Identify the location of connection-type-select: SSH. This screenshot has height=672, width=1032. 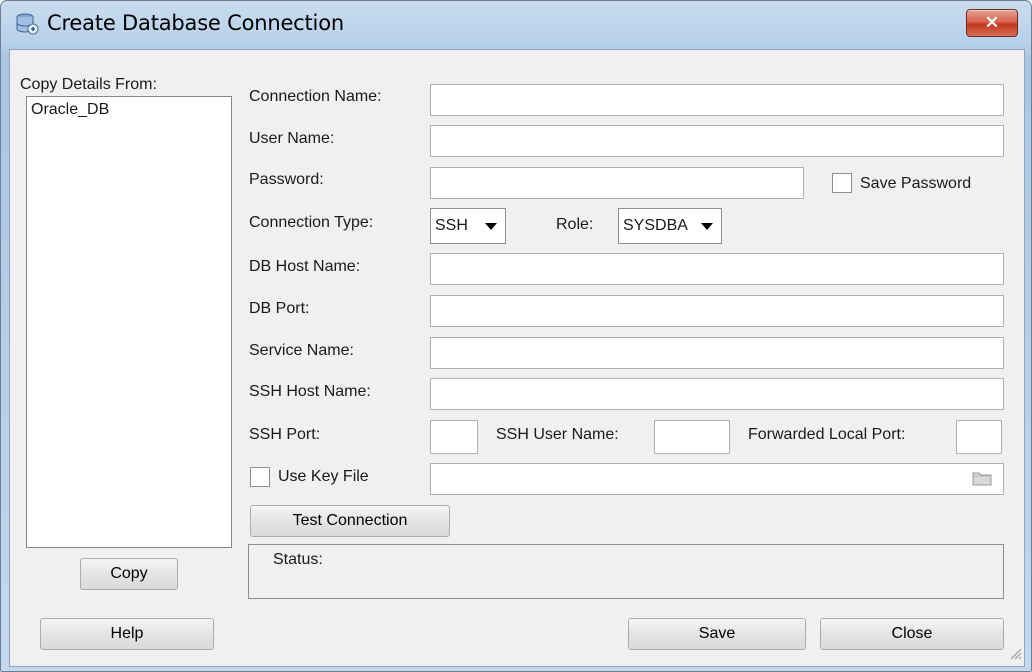
(468, 226).